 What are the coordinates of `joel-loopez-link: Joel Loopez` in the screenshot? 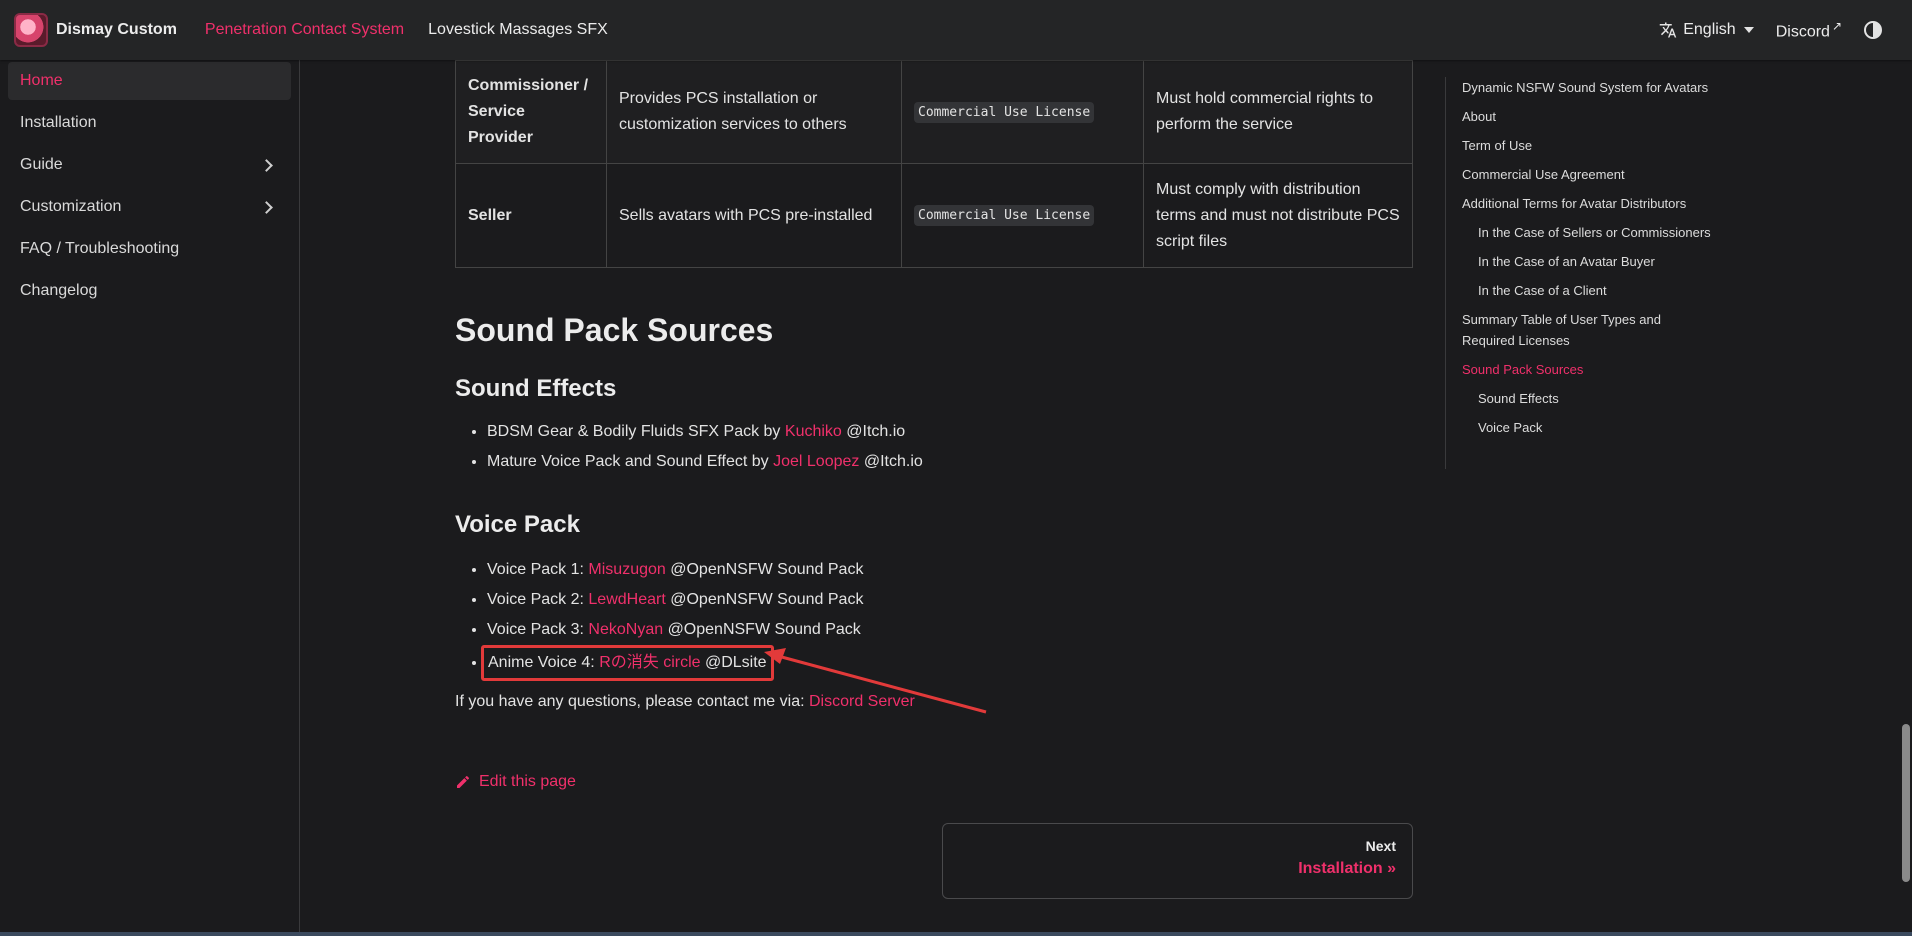 It's located at (816, 461).